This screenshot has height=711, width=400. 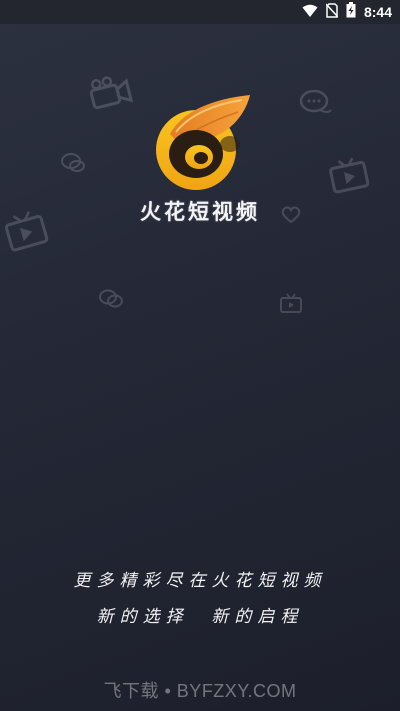 What do you see at coordinates (202, 144) in the screenshot?
I see `flame-eye-logo-icon` at bounding box center [202, 144].